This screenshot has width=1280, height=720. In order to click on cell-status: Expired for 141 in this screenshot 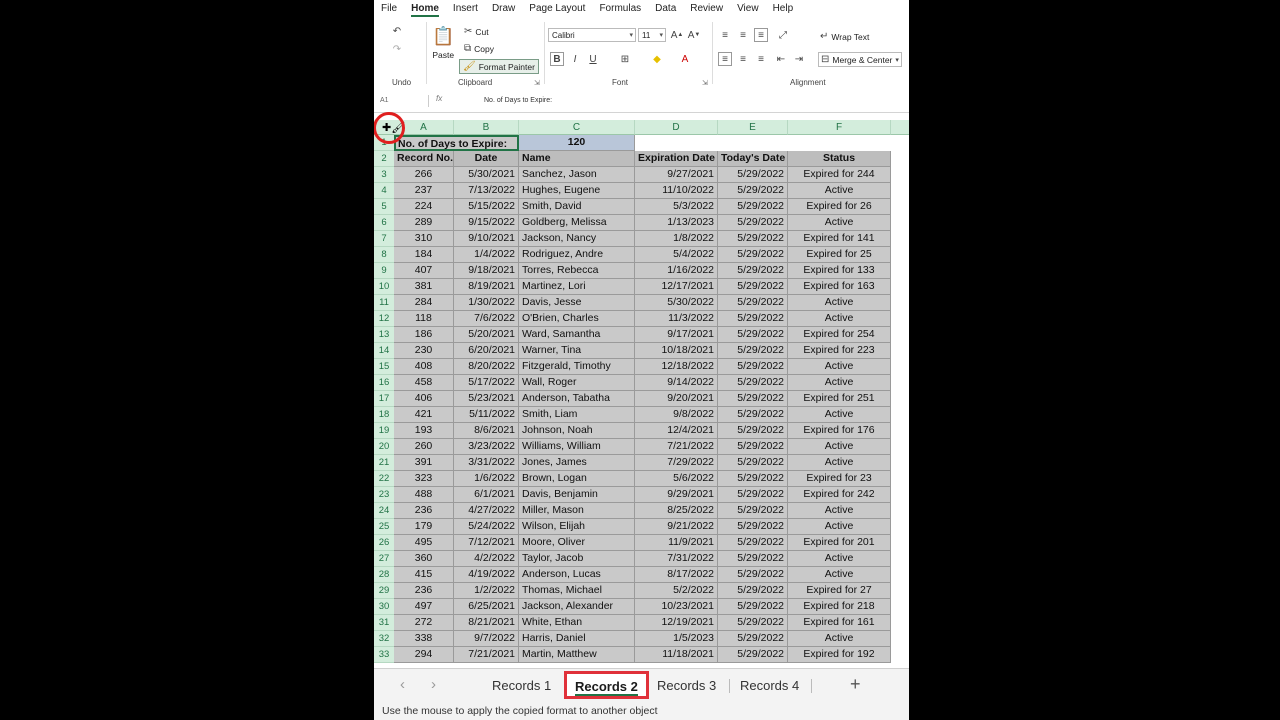, I will do `click(839, 239)`.